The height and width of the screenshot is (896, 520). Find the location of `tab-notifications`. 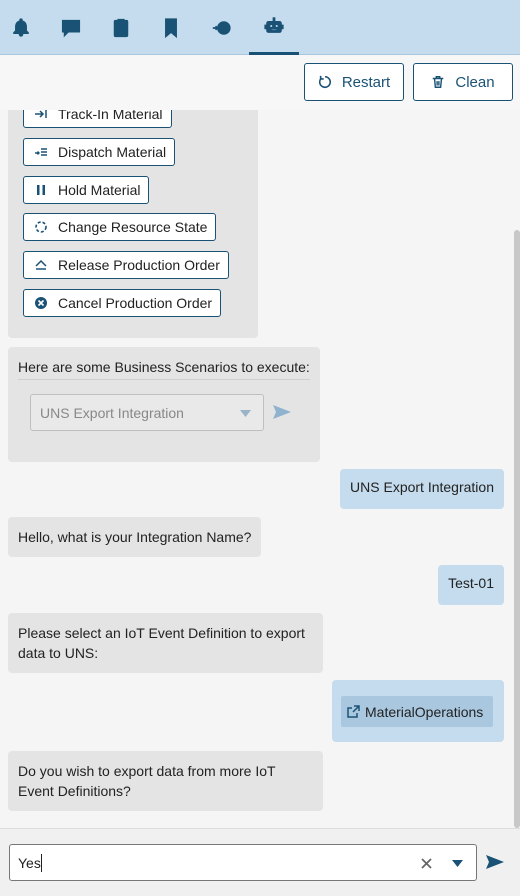

tab-notifications is located at coordinates (23, 27).